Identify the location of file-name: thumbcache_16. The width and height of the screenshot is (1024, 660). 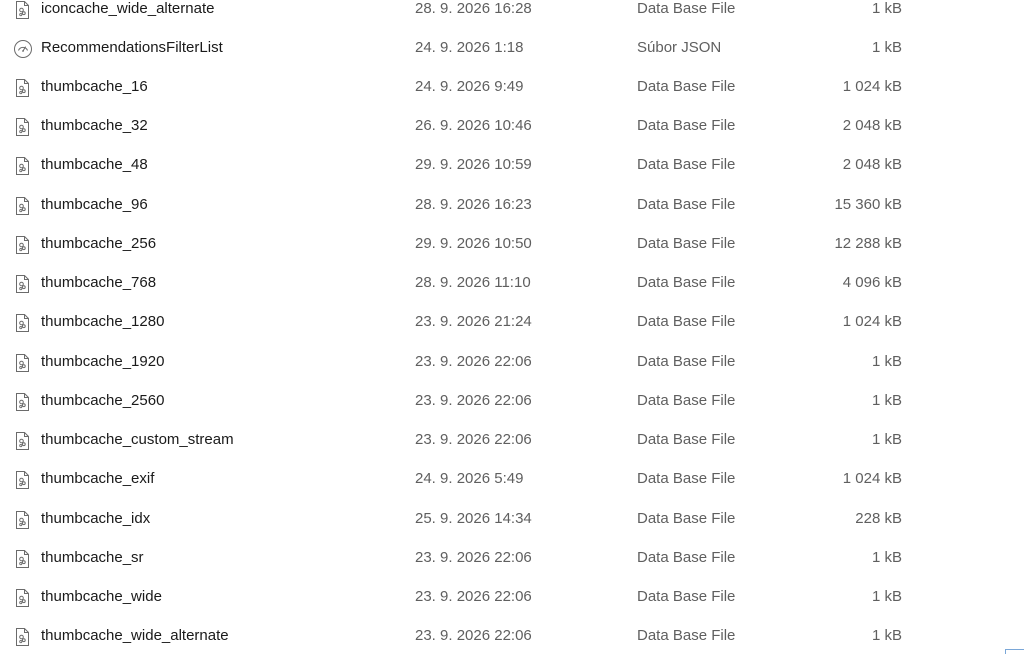
(94, 86).